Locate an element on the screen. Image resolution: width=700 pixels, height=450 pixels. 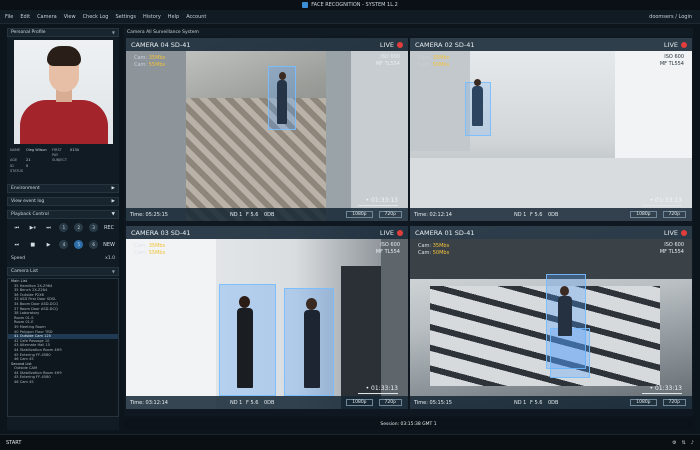
skip-button: ⏭ is located at coordinates (17, 244).